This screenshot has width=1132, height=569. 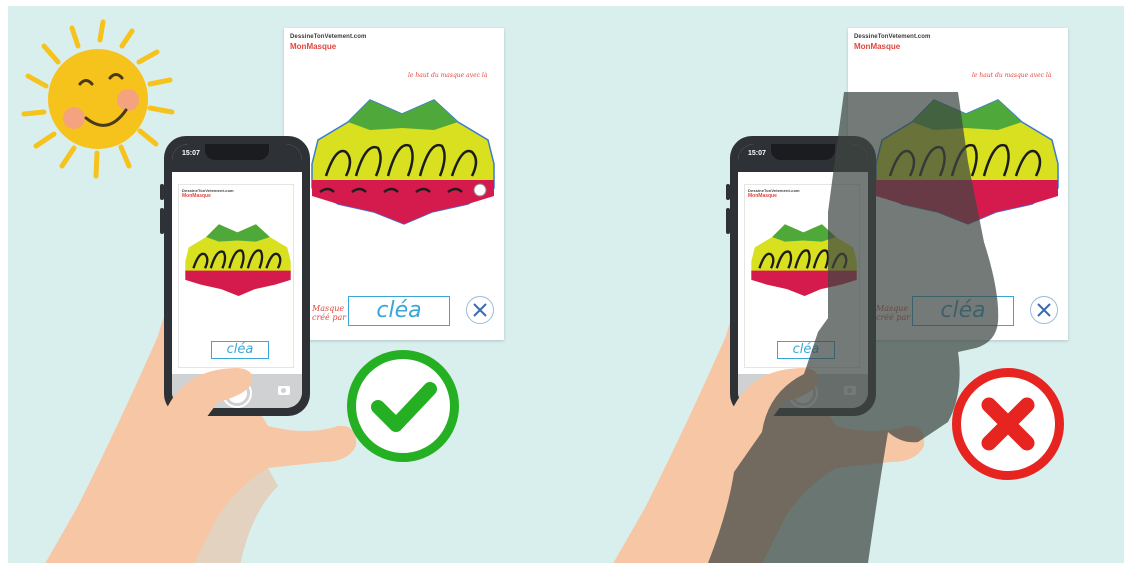 I want to click on success-badge, so click(x=403, y=406).